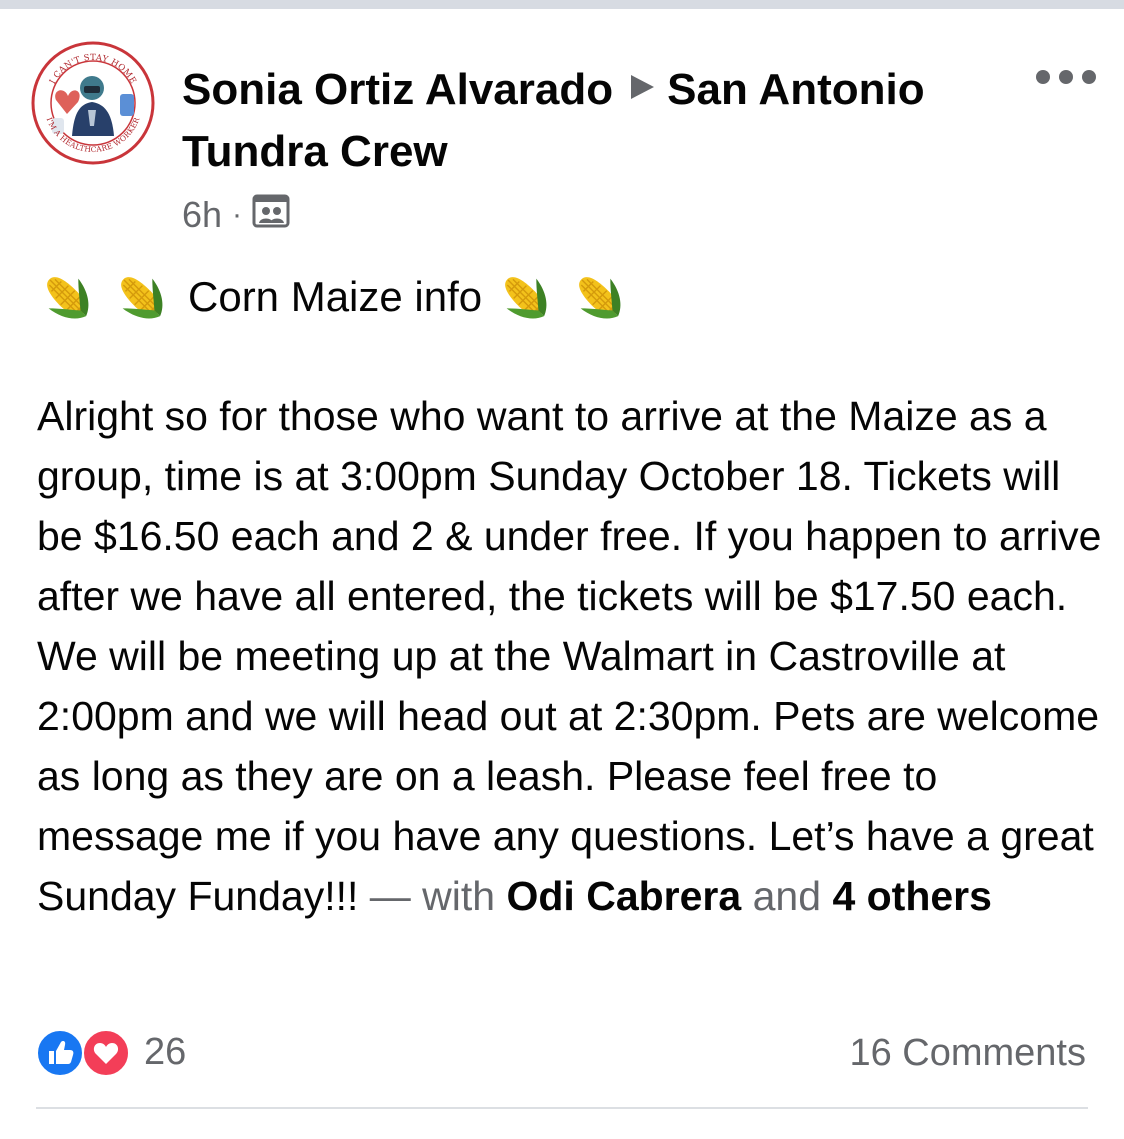 The image size is (1124, 1139). What do you see at coordinates (335, 296) in the screenshot?
I see `post-title: Corn Maize info` at bounding box center [335, 296].